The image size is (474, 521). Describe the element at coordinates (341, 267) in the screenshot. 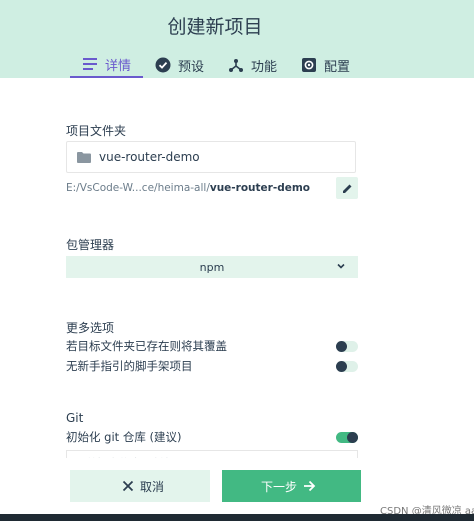

I see `chevron-down-icon` at that location.